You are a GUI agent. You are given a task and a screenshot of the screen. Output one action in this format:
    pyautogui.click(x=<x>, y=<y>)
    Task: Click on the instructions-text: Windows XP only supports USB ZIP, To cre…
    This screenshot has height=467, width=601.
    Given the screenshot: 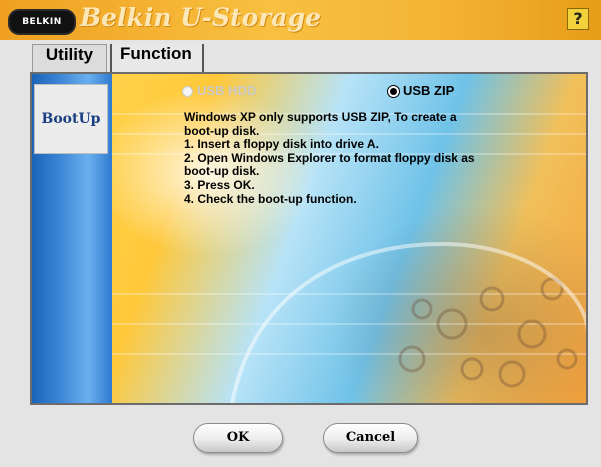 What is the action you would take?
    pyautogui.click(x=354, y=158)
    